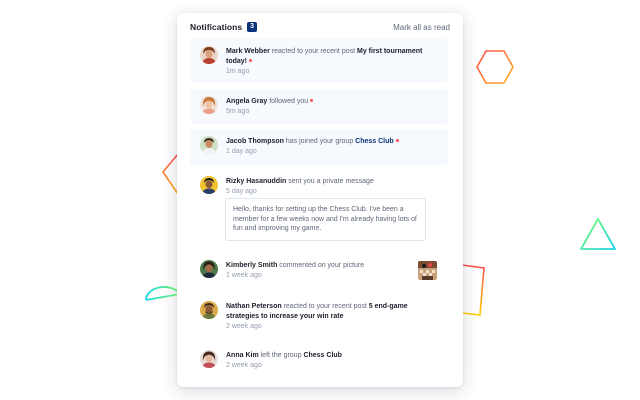 The image size is (640, 400). I want to click on notification-time: 1 week ago, so click(244, 275).